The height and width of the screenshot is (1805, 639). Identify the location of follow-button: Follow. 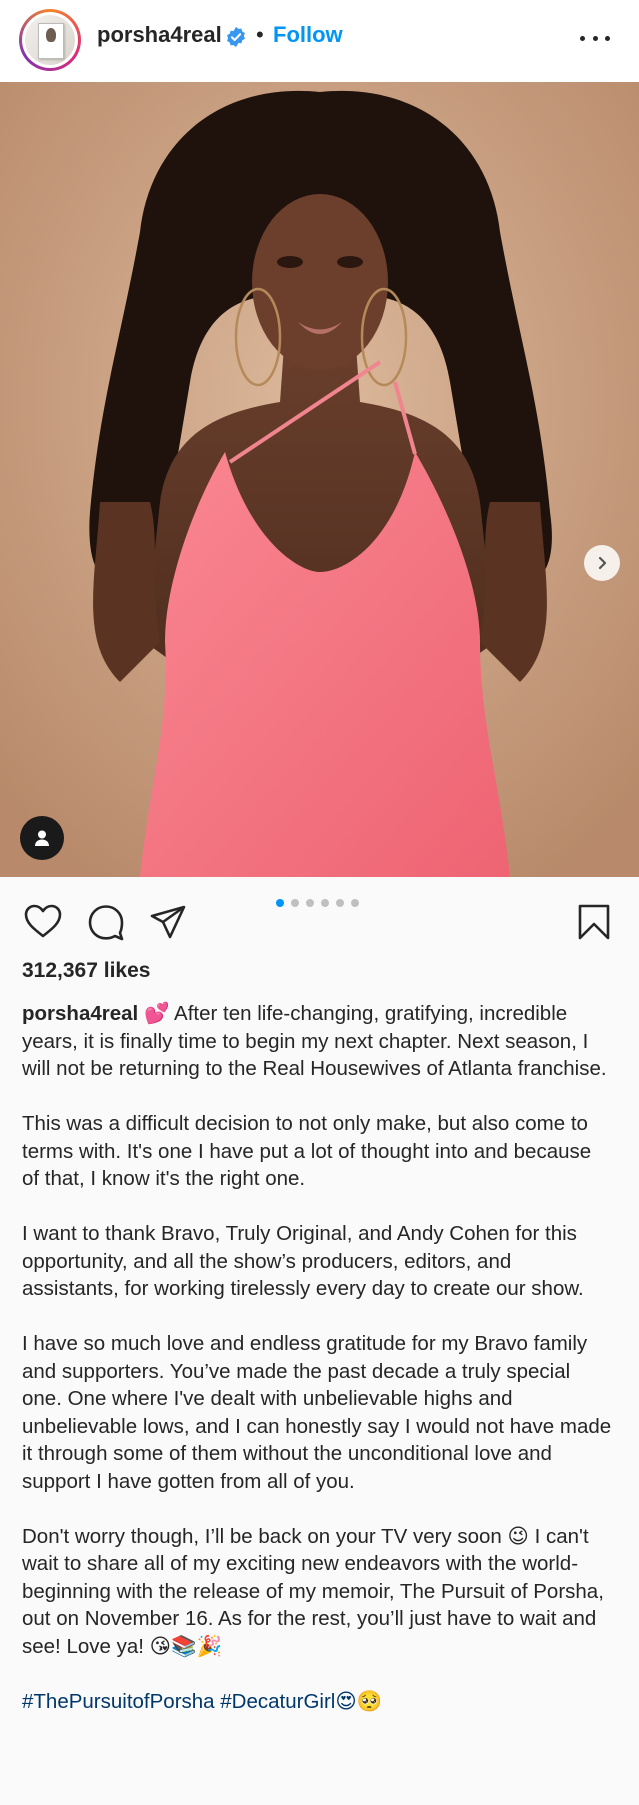
(308, 35).